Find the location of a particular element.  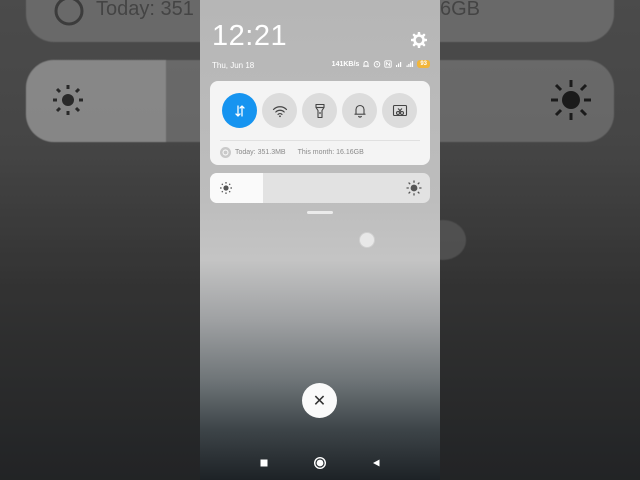

flashlight-icon is located at coordinates (319, 110).